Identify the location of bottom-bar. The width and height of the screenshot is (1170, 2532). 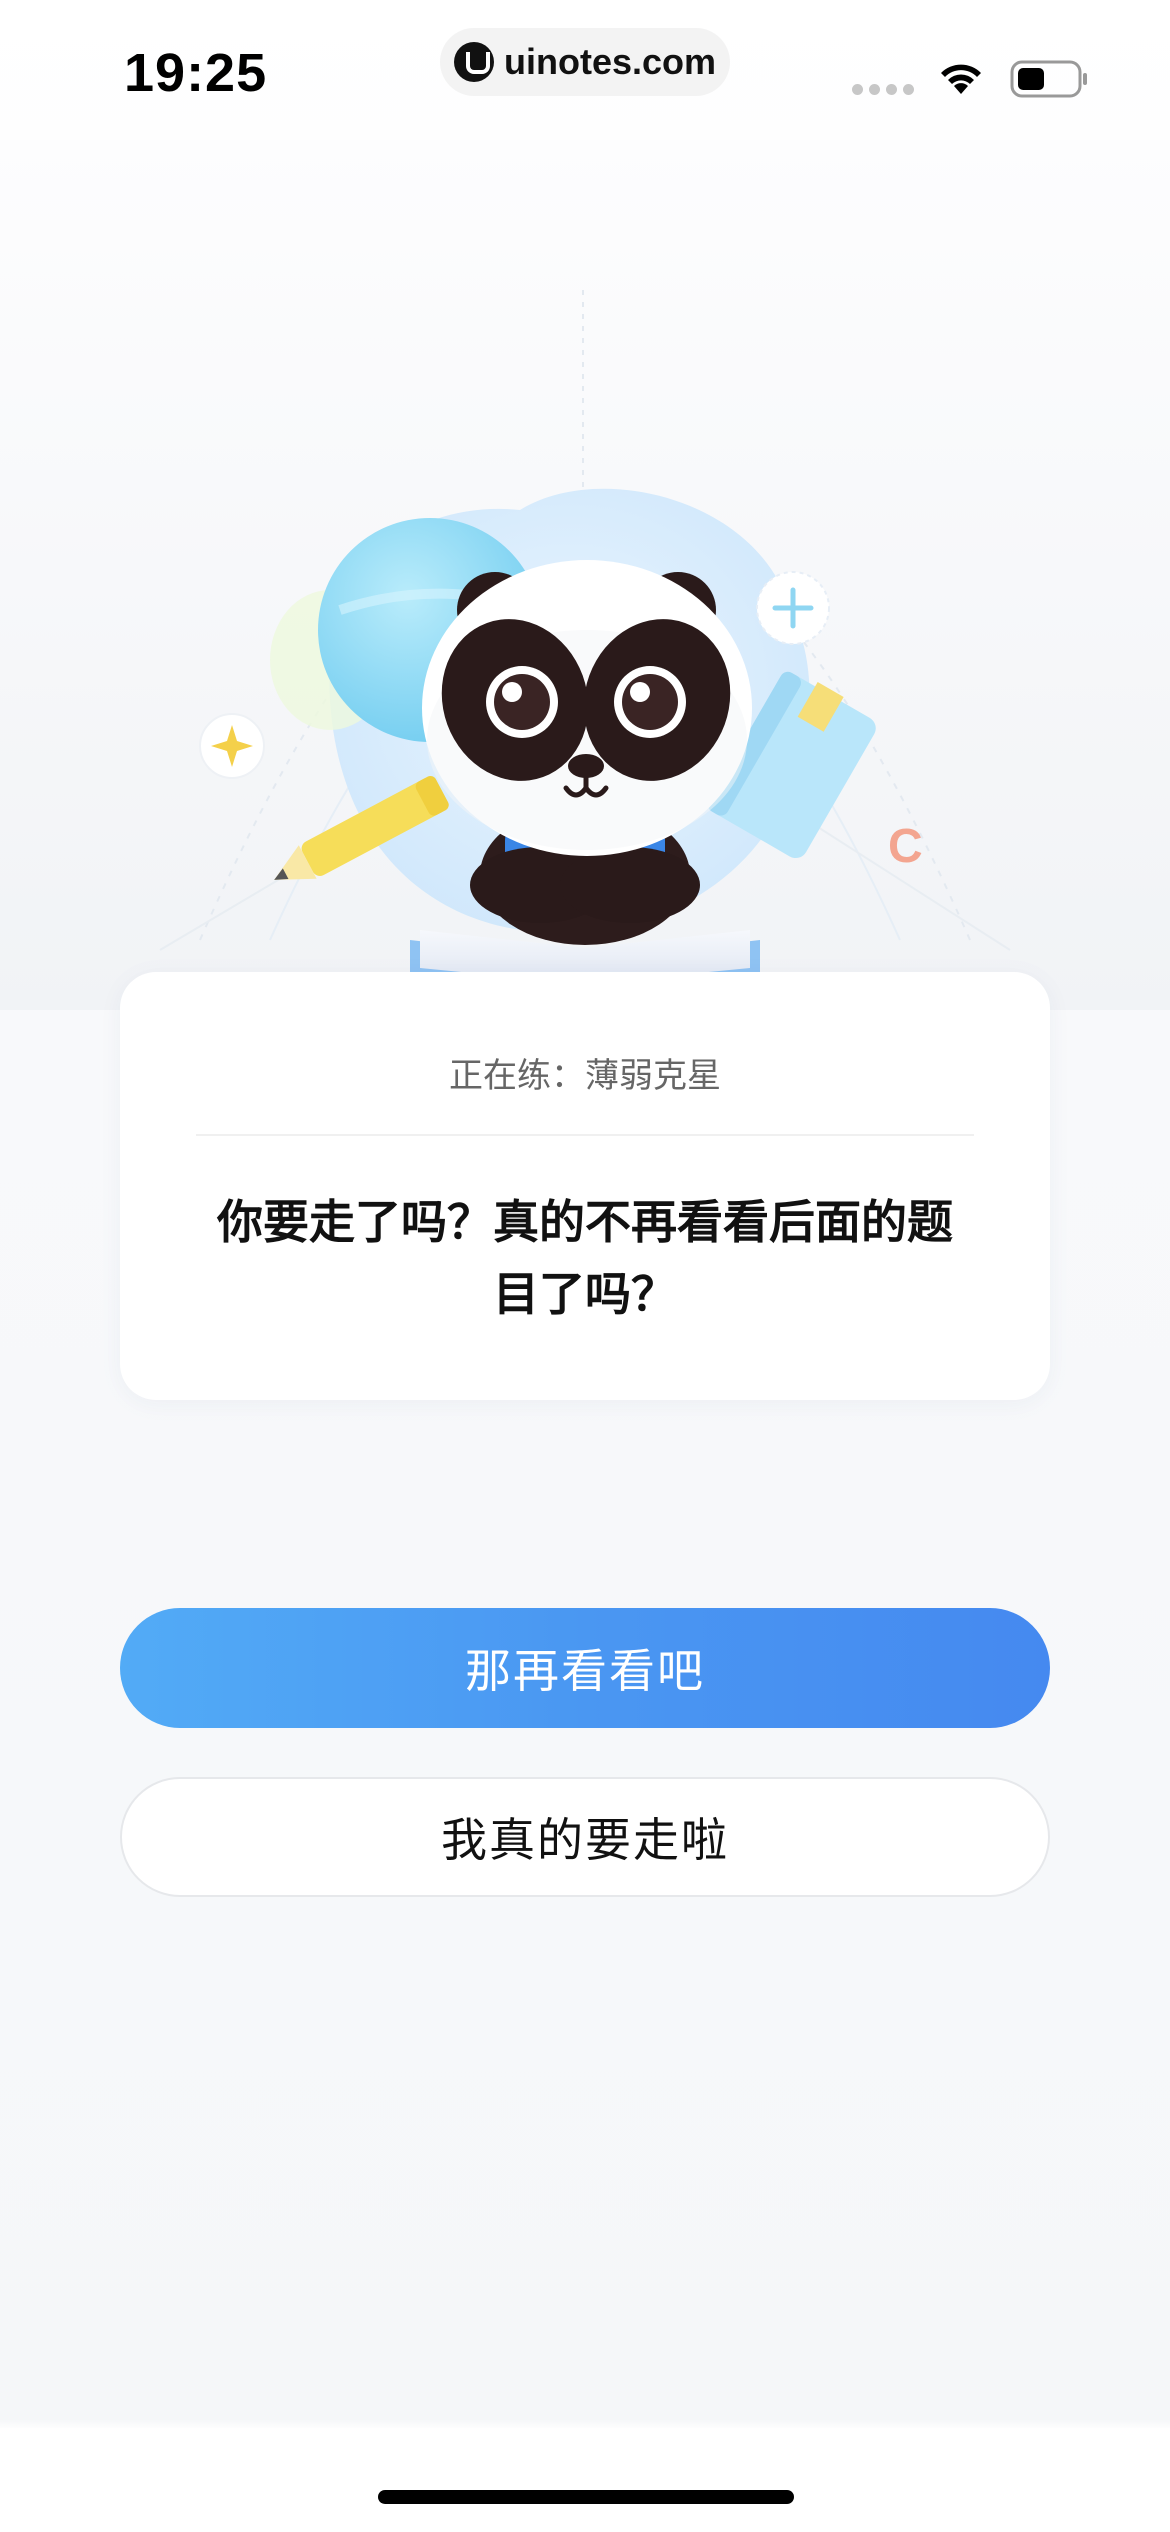
(585, 2480).